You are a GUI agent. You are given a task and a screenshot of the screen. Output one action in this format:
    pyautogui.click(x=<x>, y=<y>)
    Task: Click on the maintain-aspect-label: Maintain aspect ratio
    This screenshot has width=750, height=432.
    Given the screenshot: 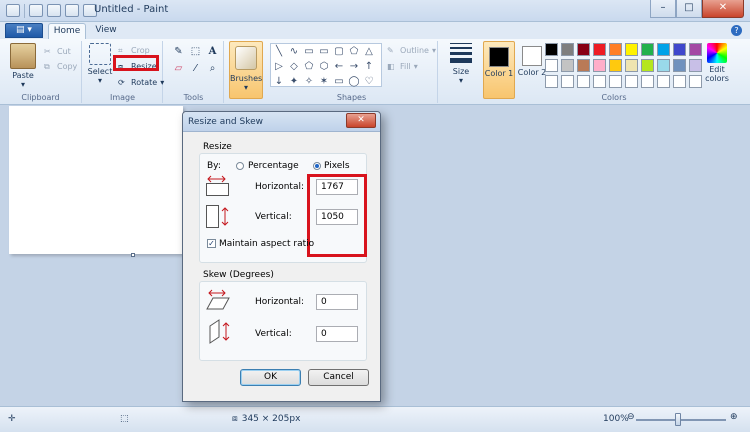 What is the action you would take?
    pyautogui.click(x=266, y=244)
    